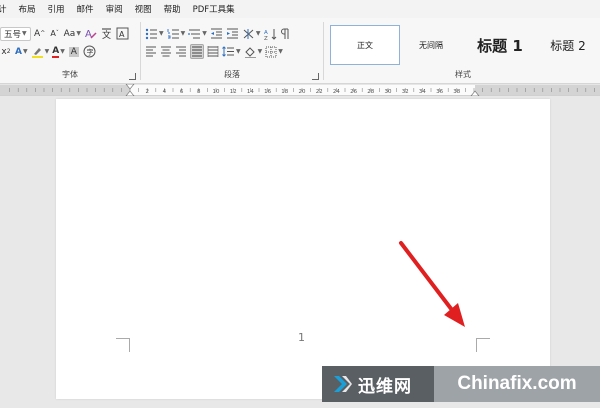  I want to click on watermark-en-text: Chinafix.com, so click(517, 383).